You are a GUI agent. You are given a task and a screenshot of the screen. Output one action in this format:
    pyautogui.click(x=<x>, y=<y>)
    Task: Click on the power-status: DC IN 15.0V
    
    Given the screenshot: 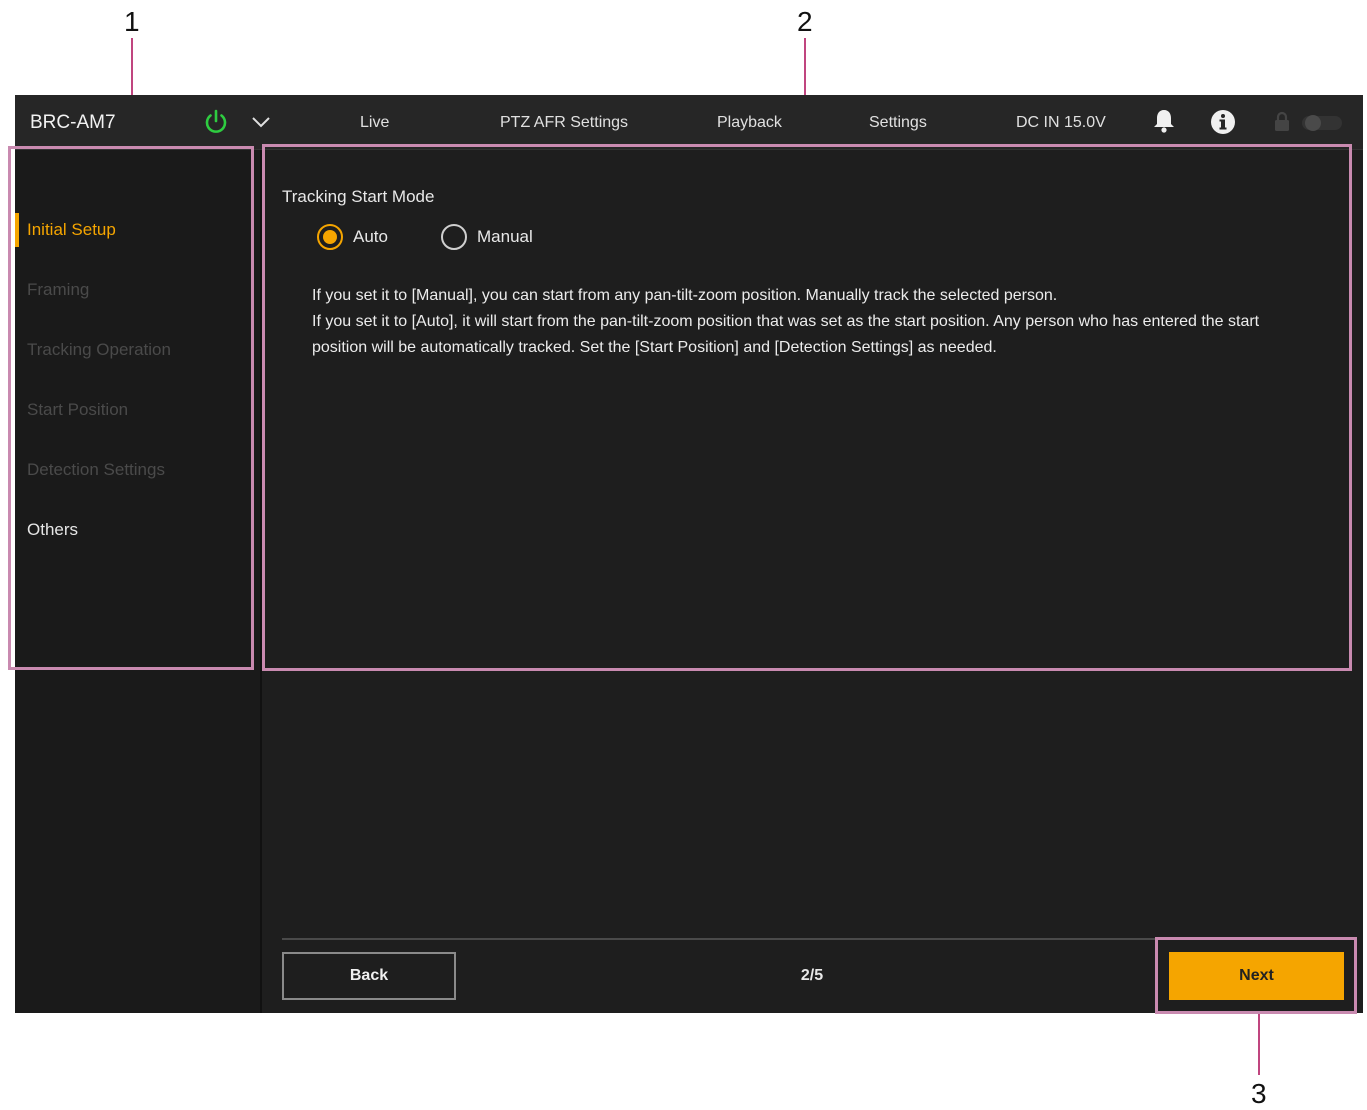 What is the action you would take?
    pyautogui.click(x=1061, y=122)
    